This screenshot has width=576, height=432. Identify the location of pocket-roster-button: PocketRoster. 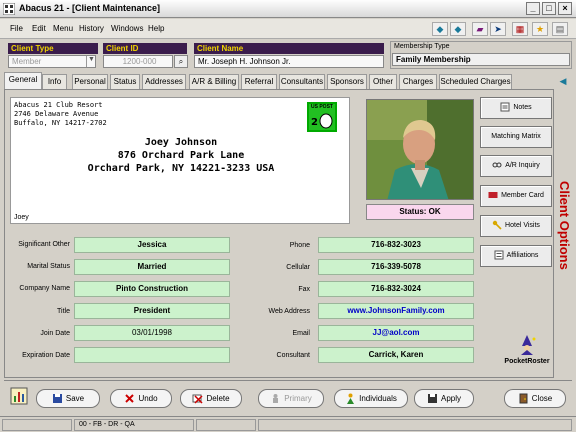
(527, 351).